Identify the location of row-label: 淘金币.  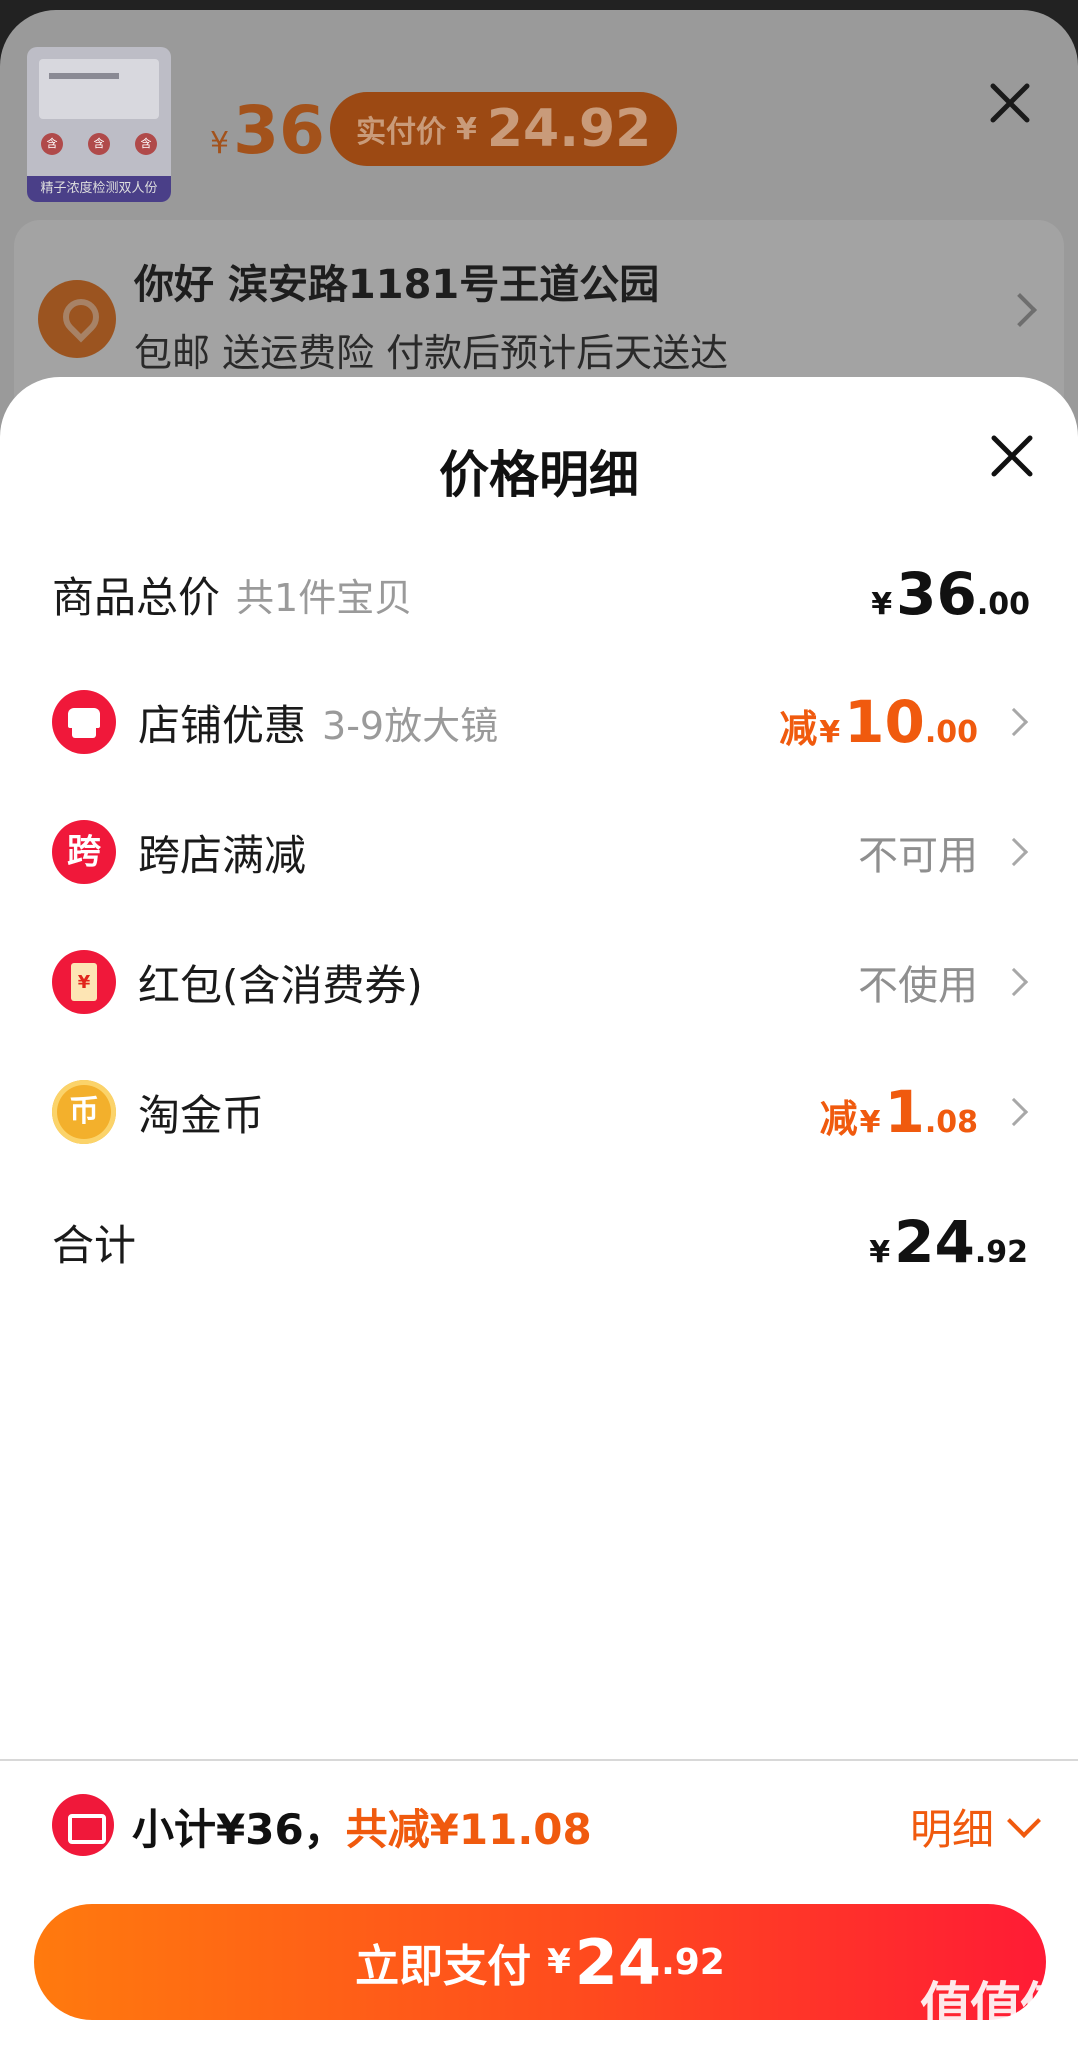
(201, 1115).